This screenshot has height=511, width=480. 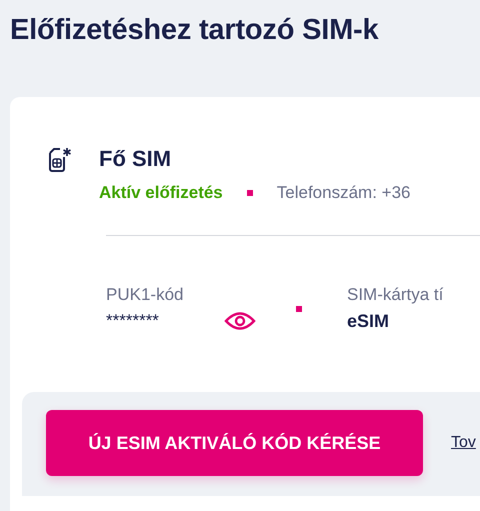 What do you see at coordinates (368, 321) in the screenshot?
I see `sim-type-value: eSIM` at bounding box center [368, 321].